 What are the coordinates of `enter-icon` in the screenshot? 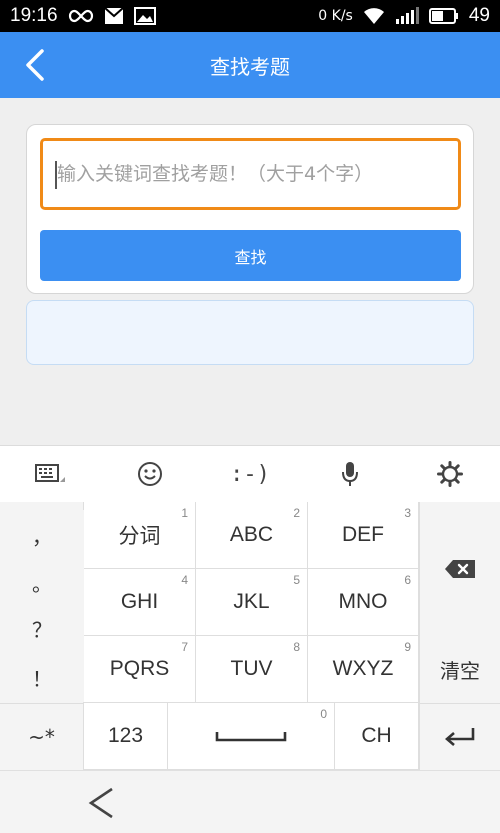 It's located at (460, 737).